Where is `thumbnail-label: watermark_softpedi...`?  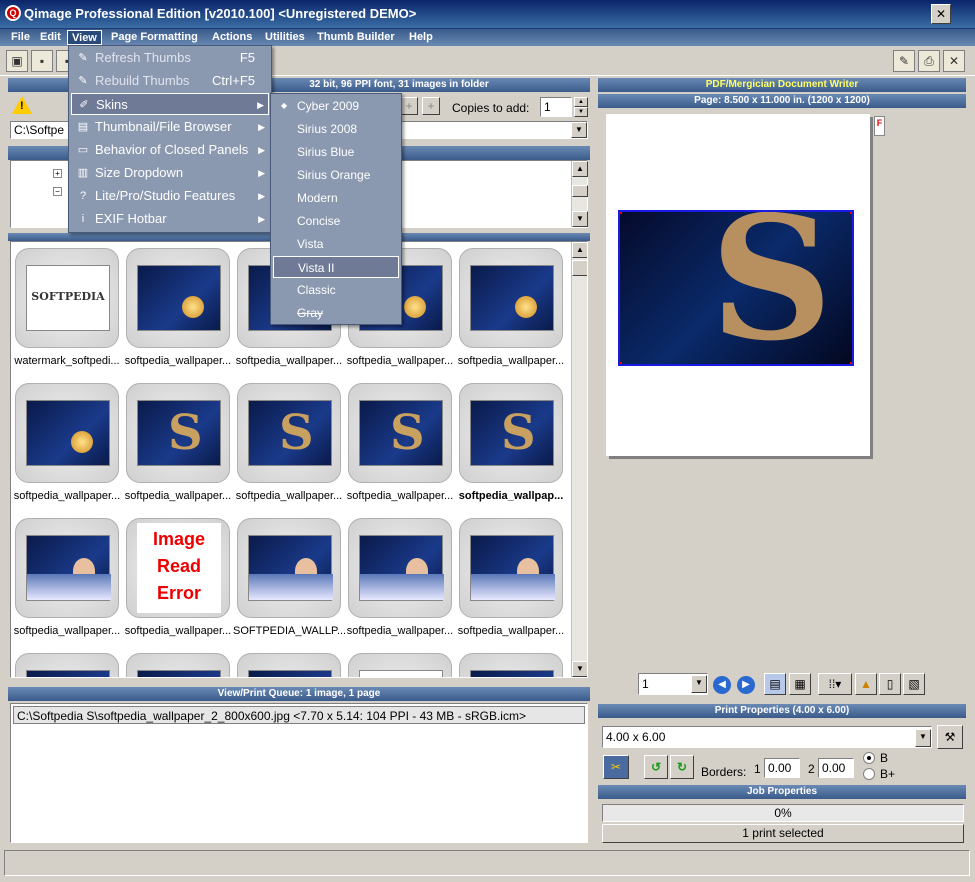 thumbnail-label: watermark_softpedi... is located at coordinates (67, 361).